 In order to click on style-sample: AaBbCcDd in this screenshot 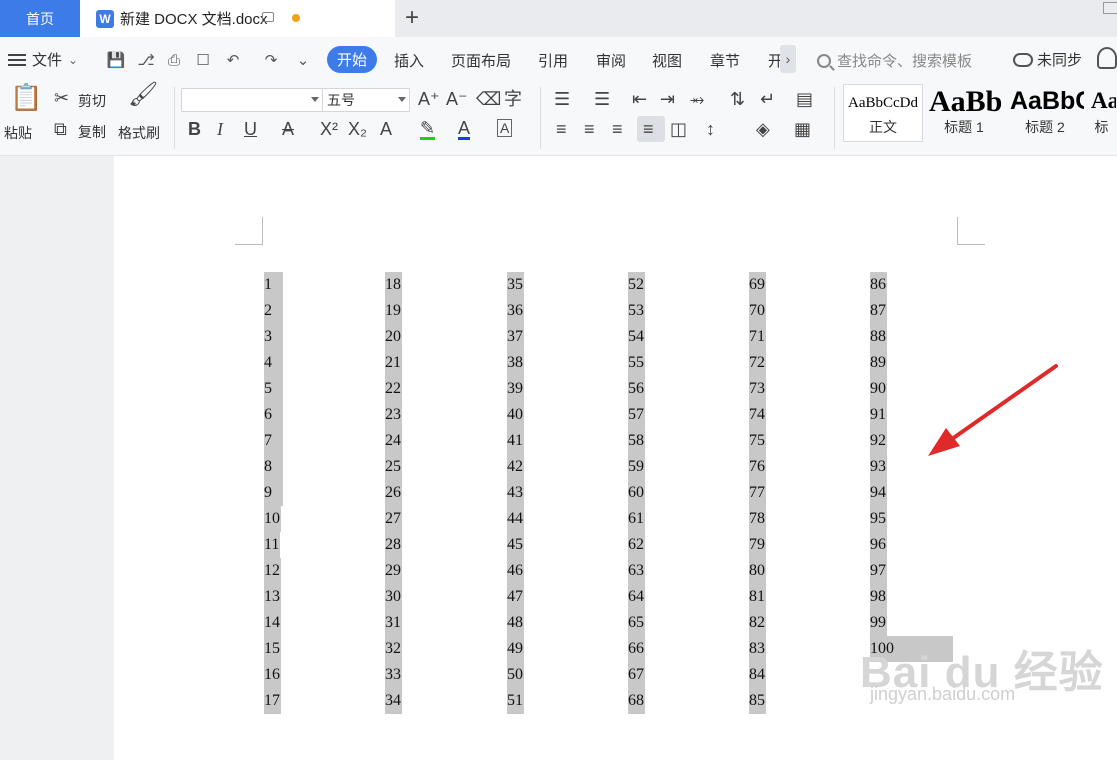, I will do `click(883, 103)`.